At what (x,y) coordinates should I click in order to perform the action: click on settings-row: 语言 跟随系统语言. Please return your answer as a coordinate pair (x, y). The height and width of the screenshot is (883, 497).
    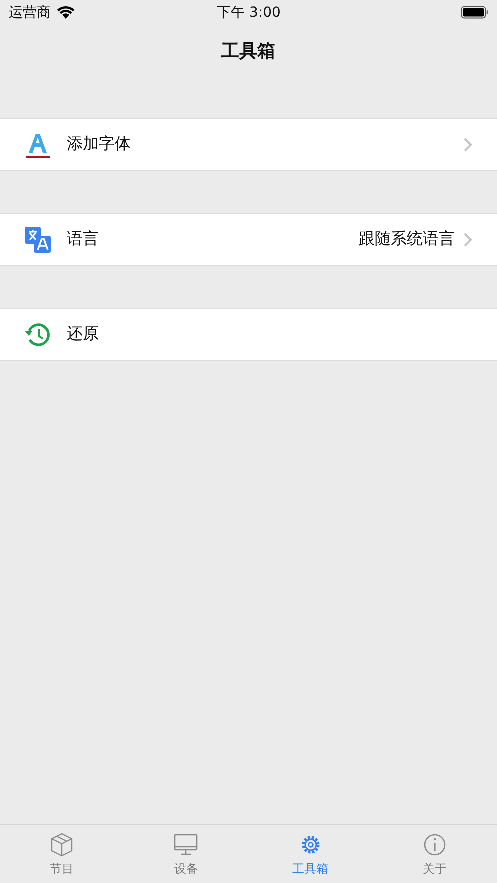
    Looking at the image, I should click on (248, 239).